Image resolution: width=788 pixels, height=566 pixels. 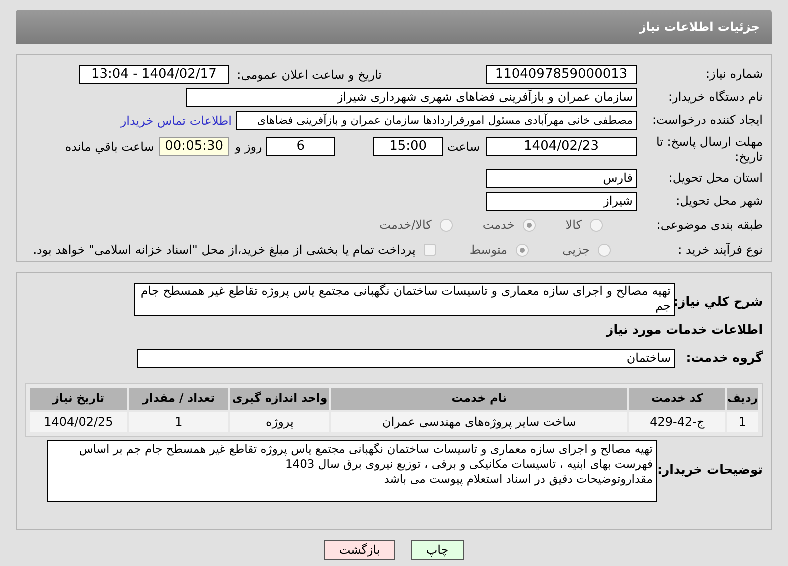 I want to click on field-label: شرح کلي نياز:, so click(x=719, y=302).